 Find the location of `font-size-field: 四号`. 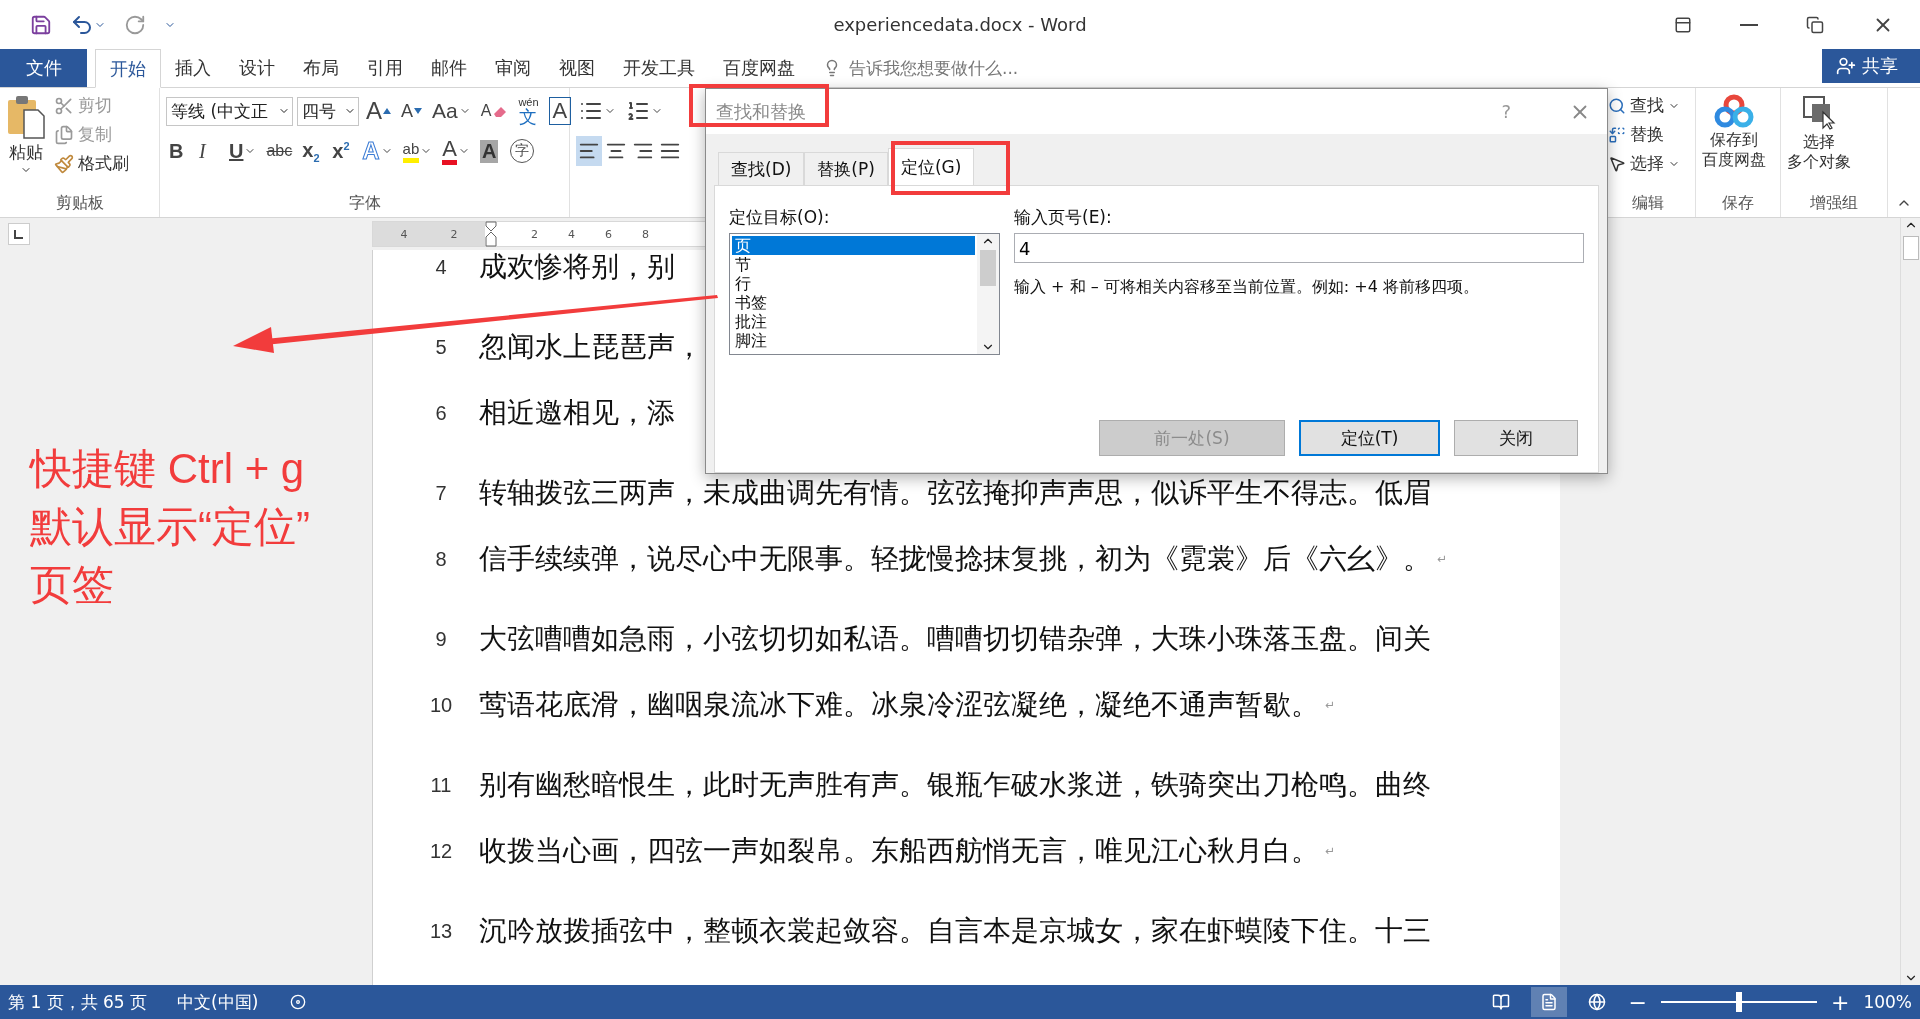

font-size-field: 四号 is located at coordinates (328, 111).